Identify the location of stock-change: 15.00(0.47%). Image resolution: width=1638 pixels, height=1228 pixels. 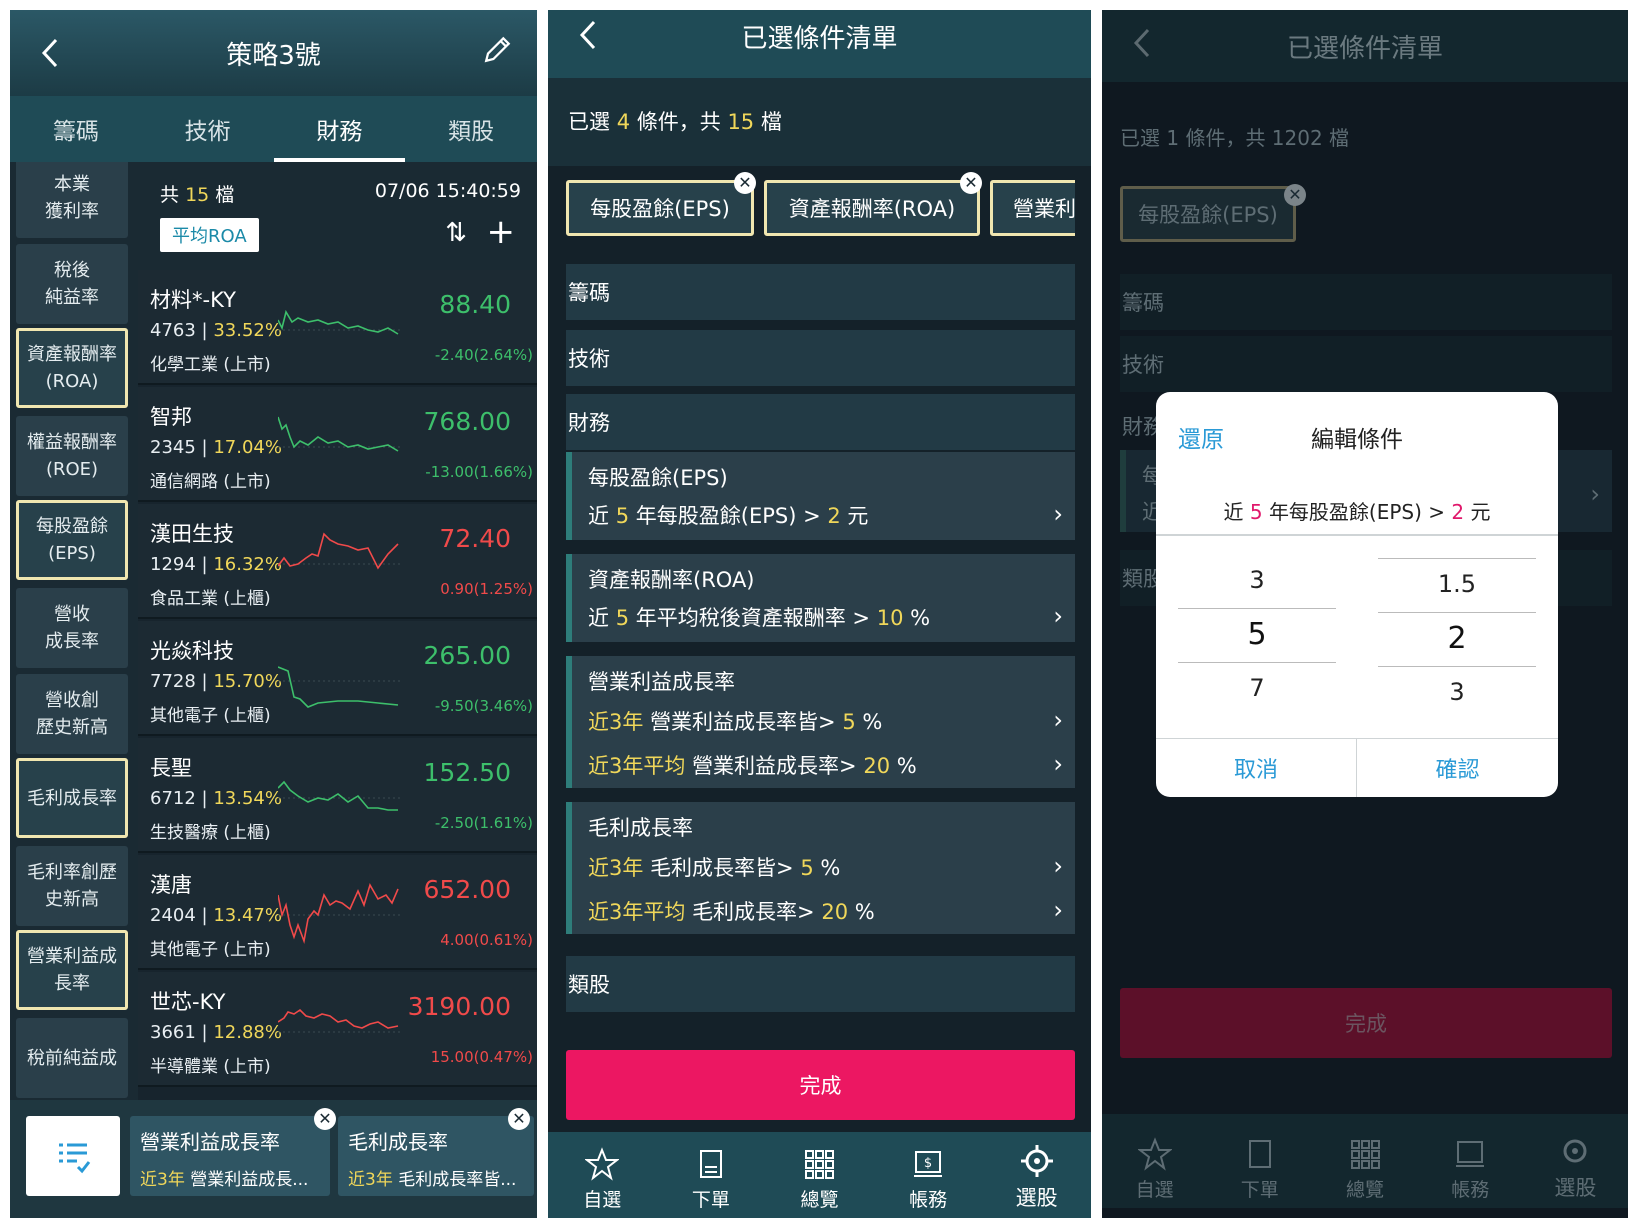
(481, 1057).